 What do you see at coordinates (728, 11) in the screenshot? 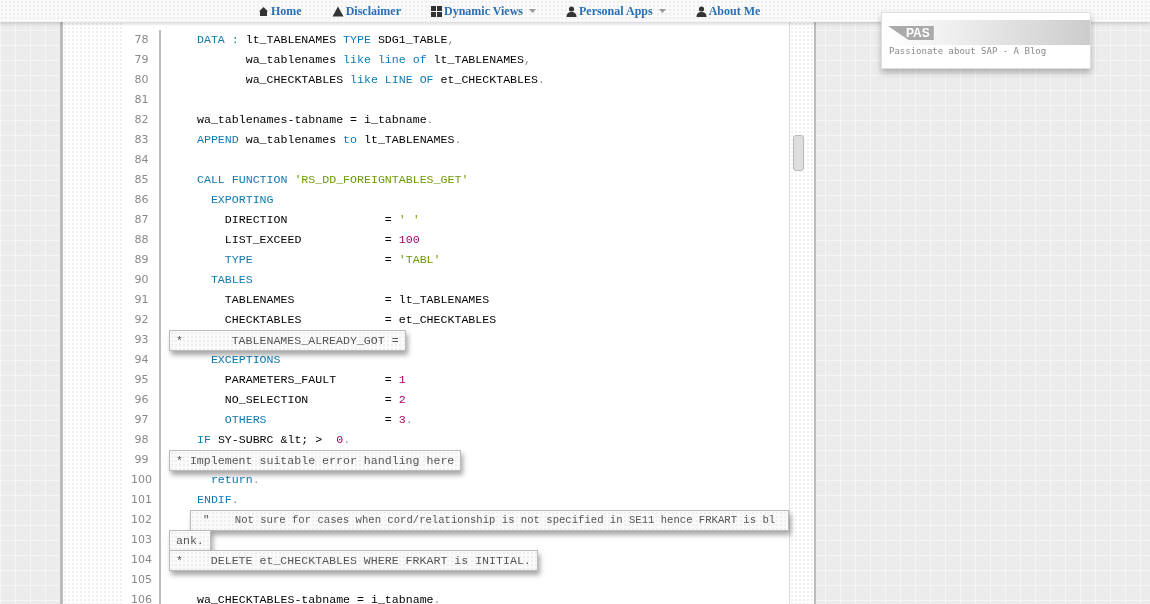
I see `nav-link: About Me` at bounding box center [728, 11].